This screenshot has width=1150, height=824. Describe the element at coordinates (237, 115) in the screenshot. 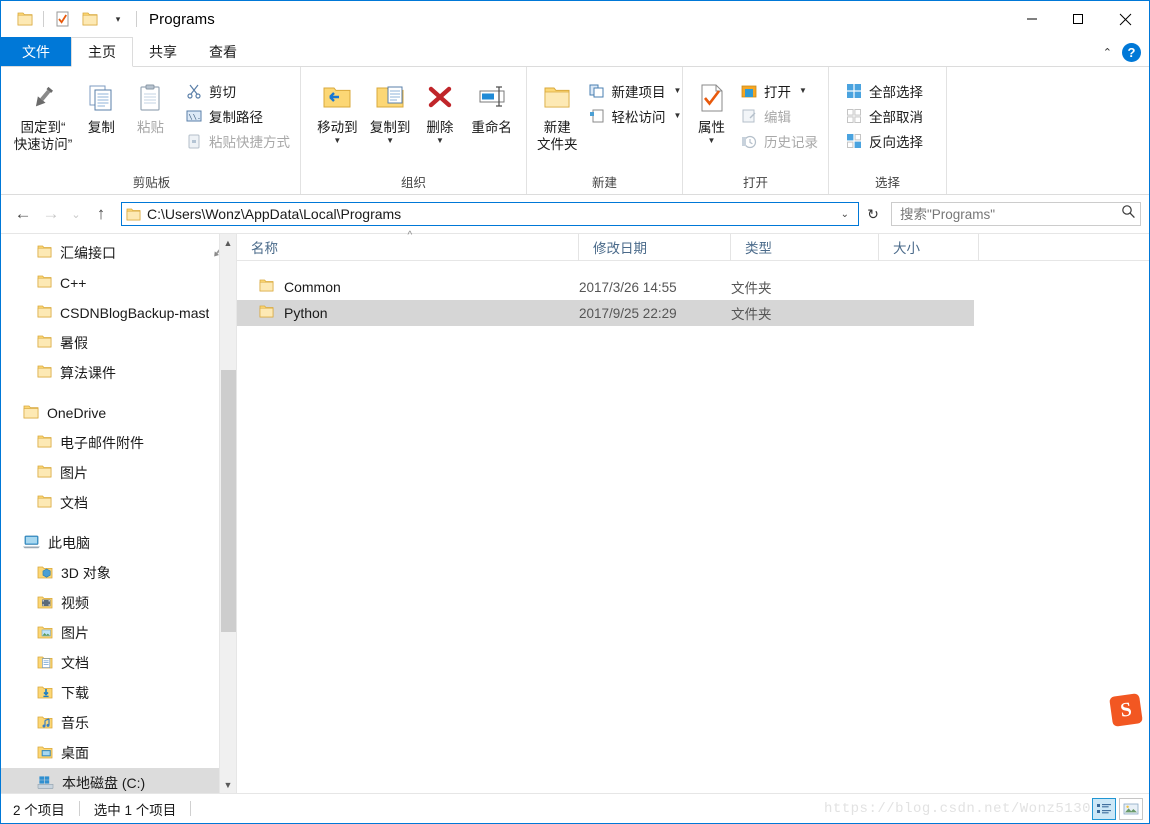

I see `copy-path-button: \\.. 复制路径` at that location.